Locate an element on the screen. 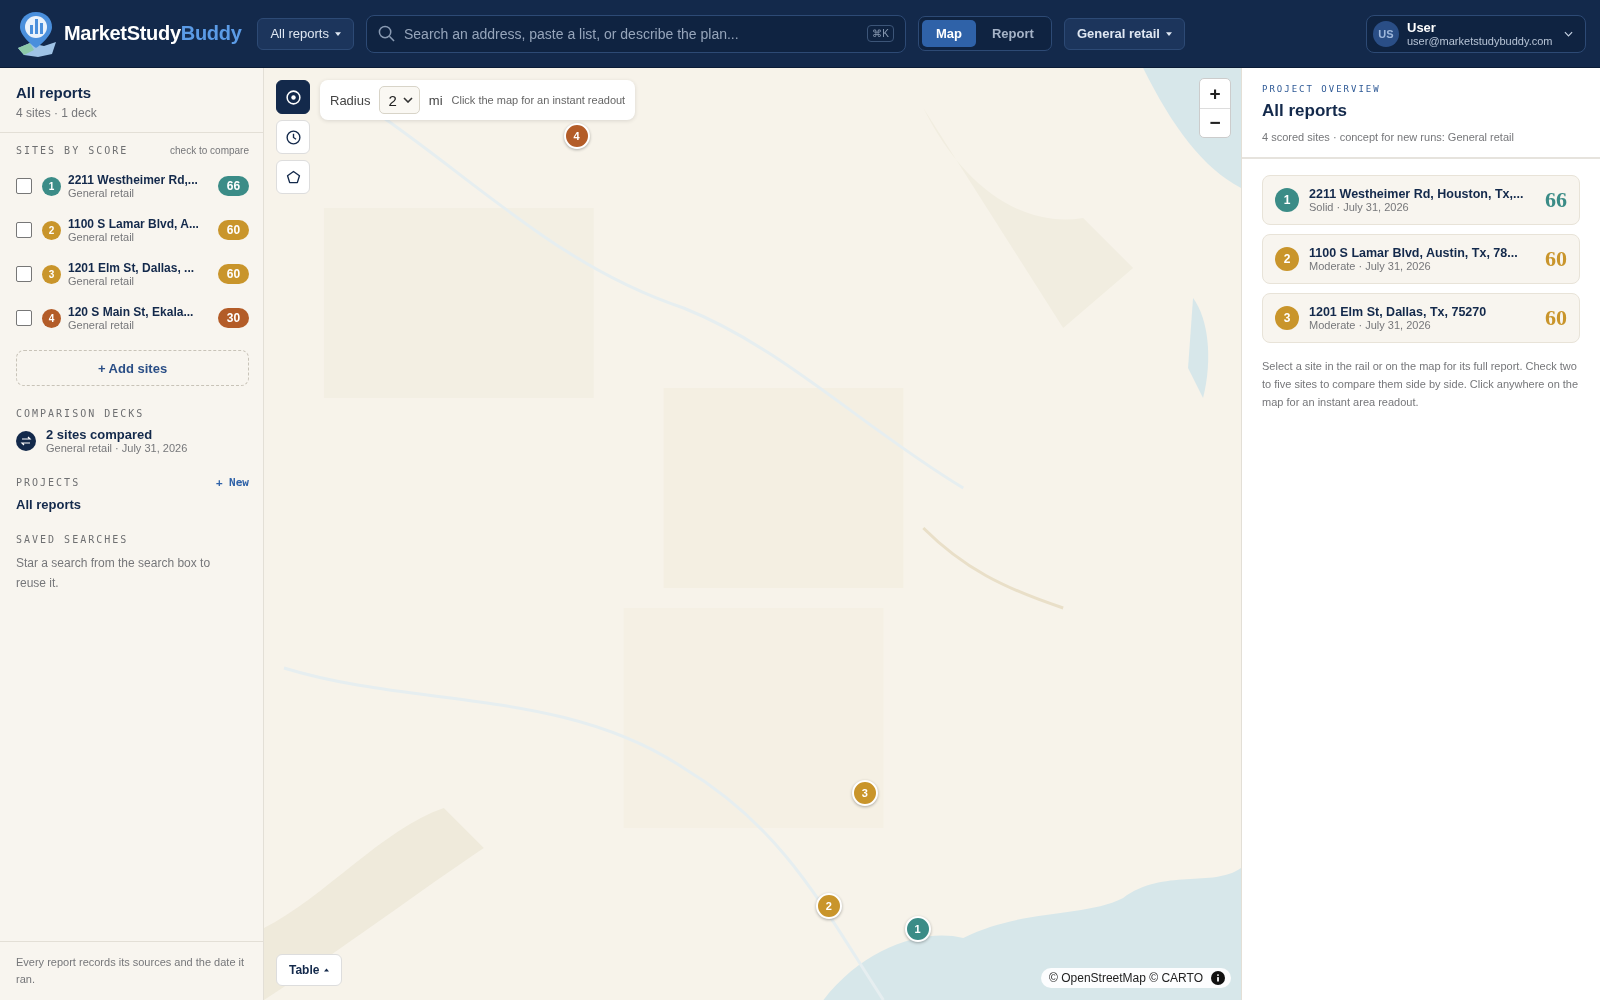 The width and height of the screenshot is (1600, 1000). view-tab: Report is located at coordinates (1013, 33).